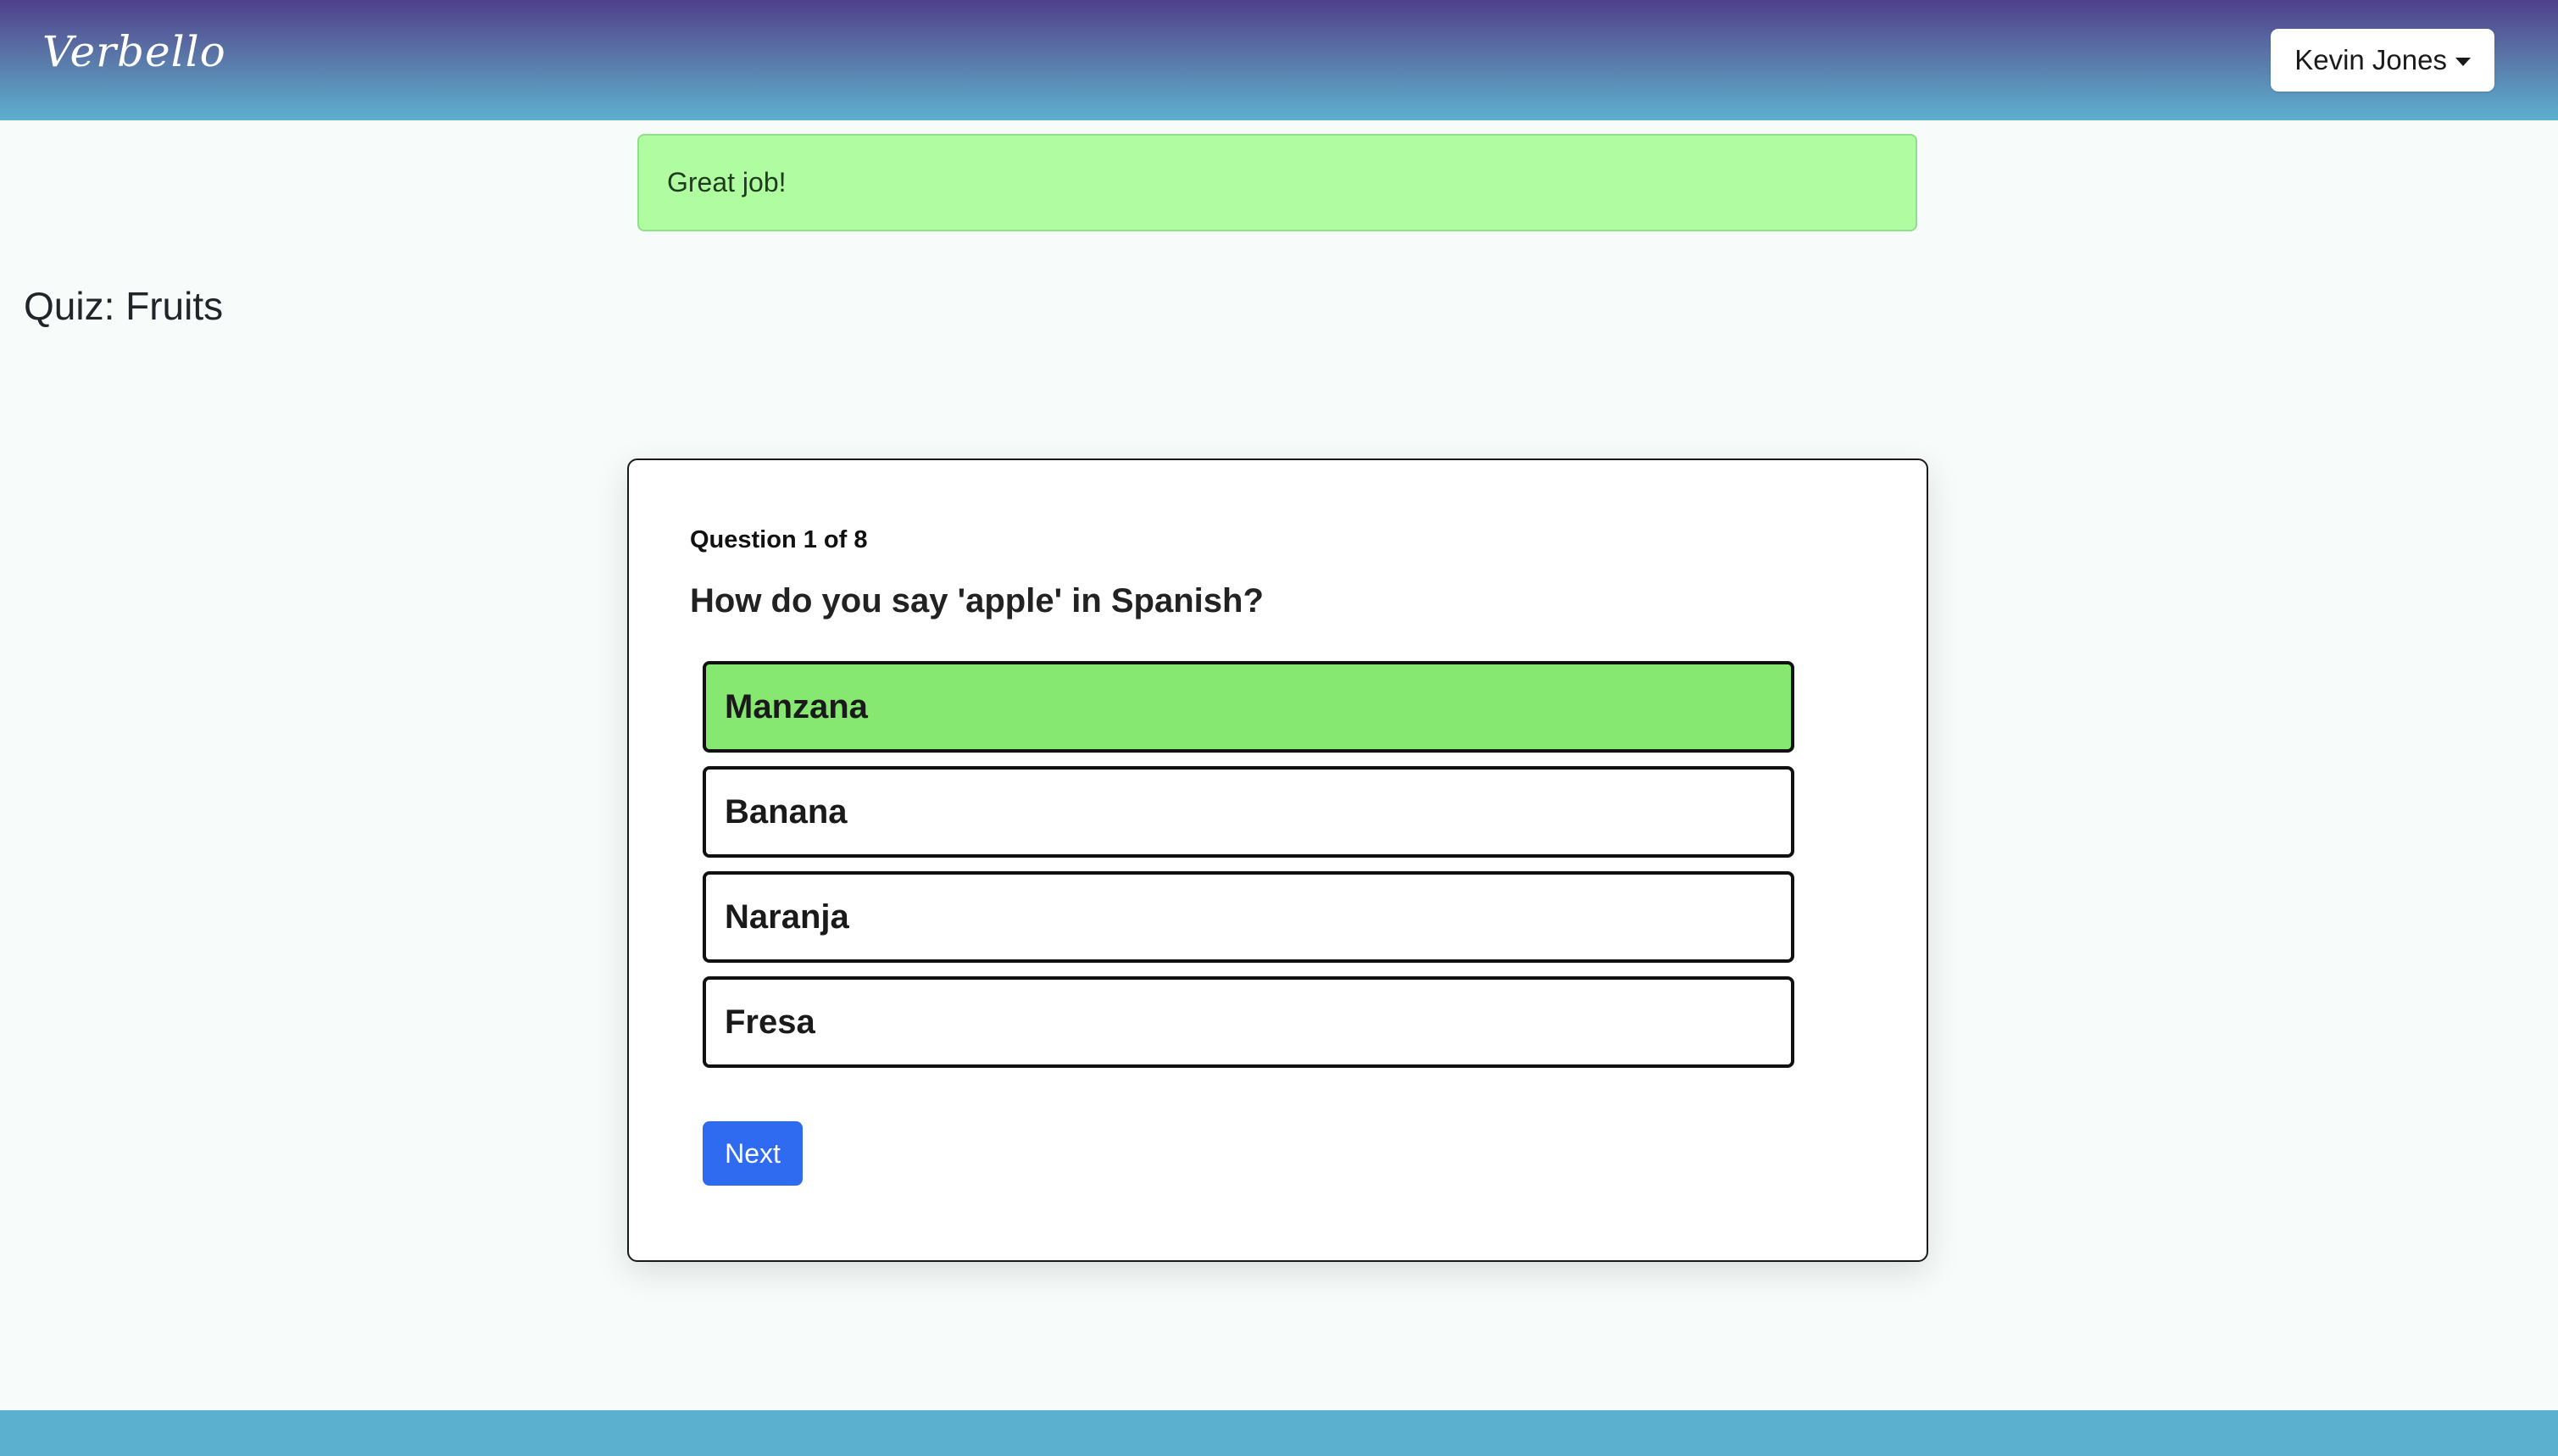 The height and width of the screenshot is (1456, 2558). What do you see at coordinates (787, 917) in the screenshot?
I see `answer-option-label: Naranja` at bounding box center [787, 917].